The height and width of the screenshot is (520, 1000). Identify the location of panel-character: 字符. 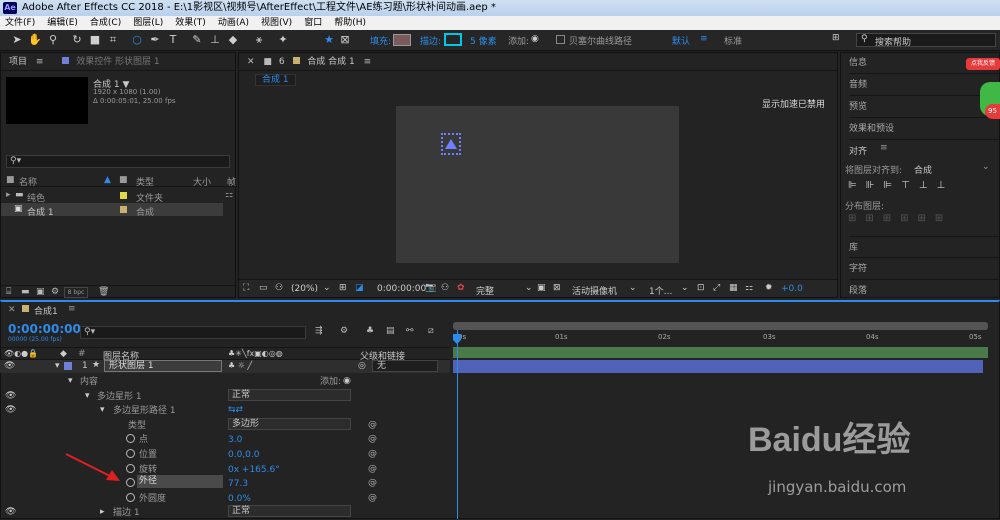
(924, 269).